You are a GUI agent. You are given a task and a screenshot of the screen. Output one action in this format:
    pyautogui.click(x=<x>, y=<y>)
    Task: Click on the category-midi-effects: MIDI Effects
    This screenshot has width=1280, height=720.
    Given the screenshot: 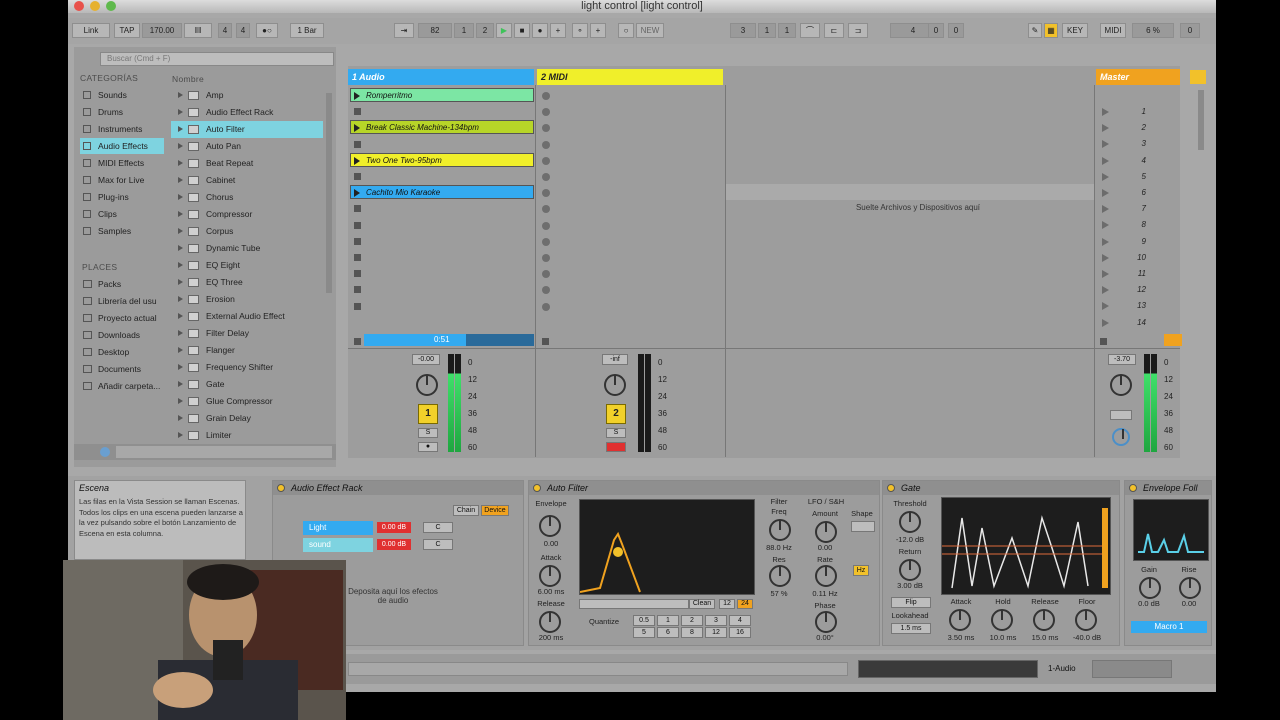 What is the action you would take?
    pyautogui.click(x=122, y=163)
    